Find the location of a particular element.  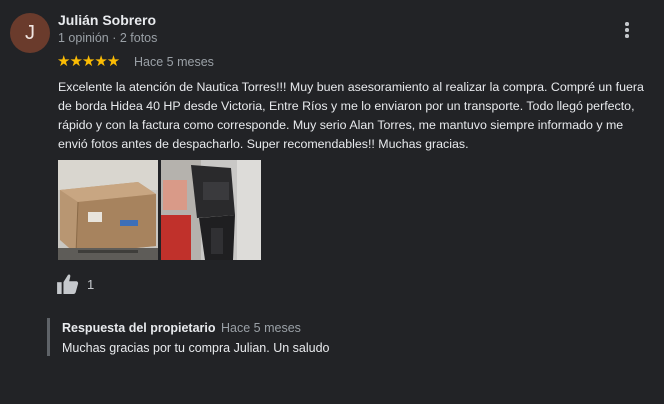

review-time: Hace 5 meses is located at coordinates (174, 62).